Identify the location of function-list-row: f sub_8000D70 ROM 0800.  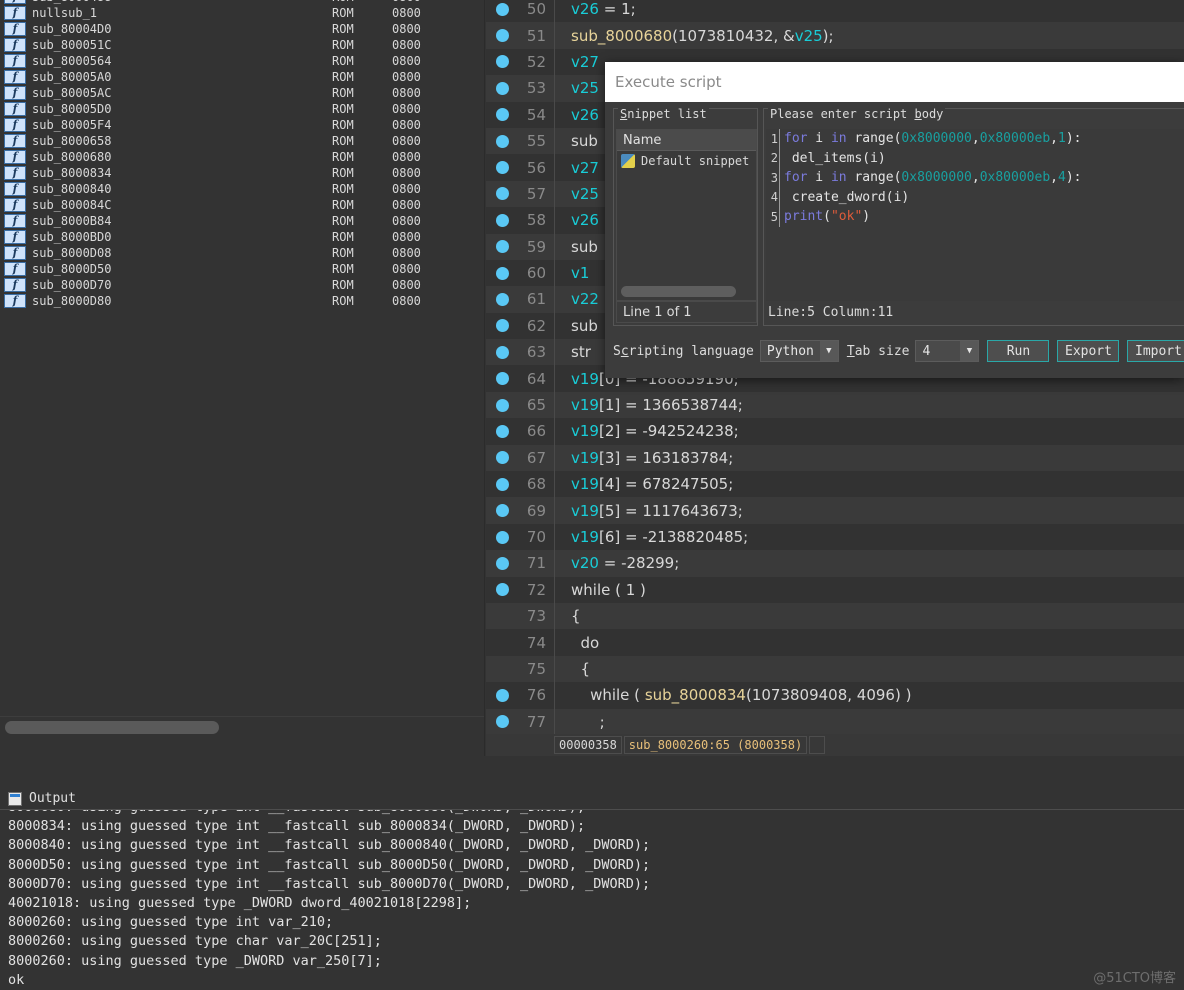
(242, 285).